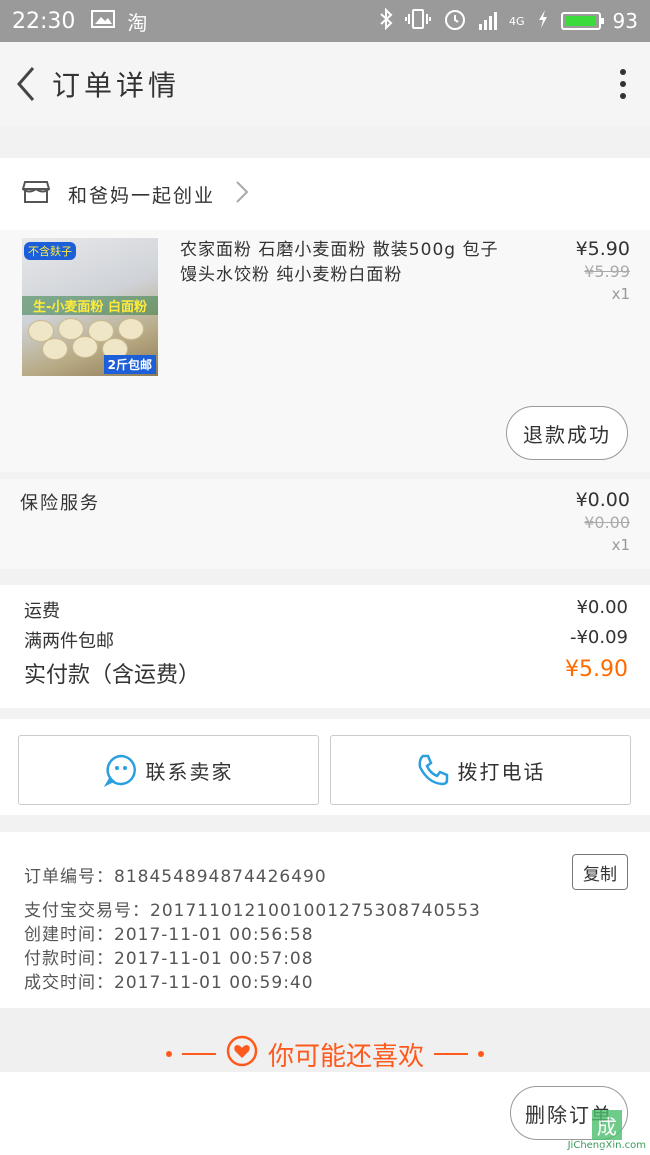 This screenshot has width=650, height=1155. What do you see at coordinates (602, 249) in the screenshot?
I see `product-price: ¥5.90` at bounding box center [602, 249].